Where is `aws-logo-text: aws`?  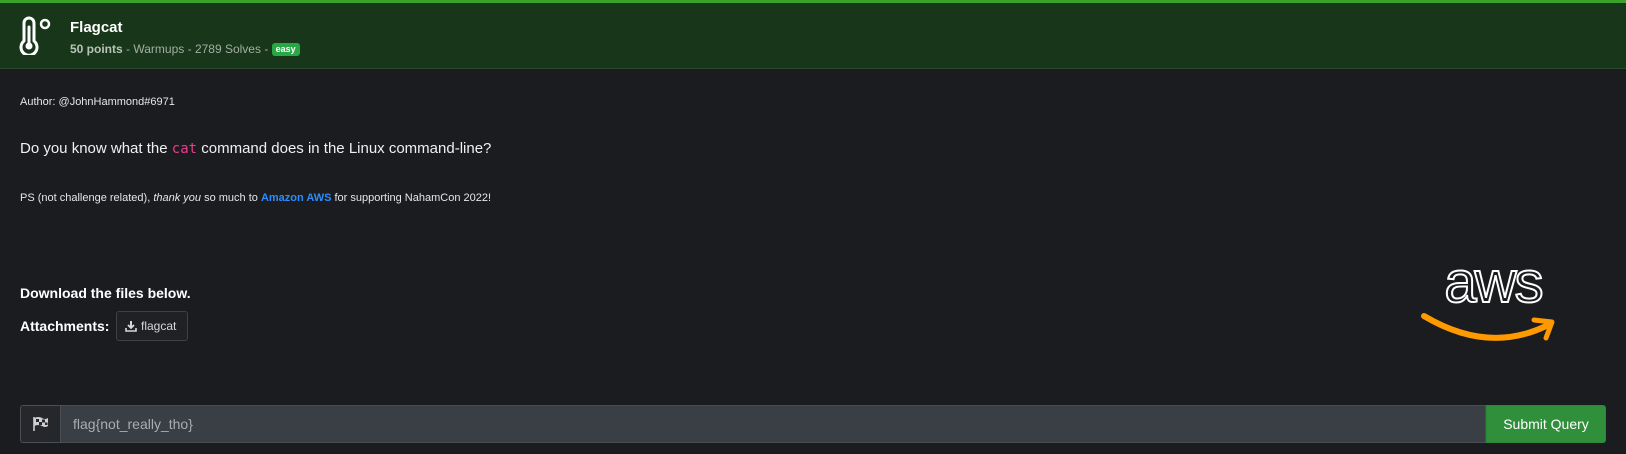 aws-logo-text: aws is located at coordinates (1492, 288).